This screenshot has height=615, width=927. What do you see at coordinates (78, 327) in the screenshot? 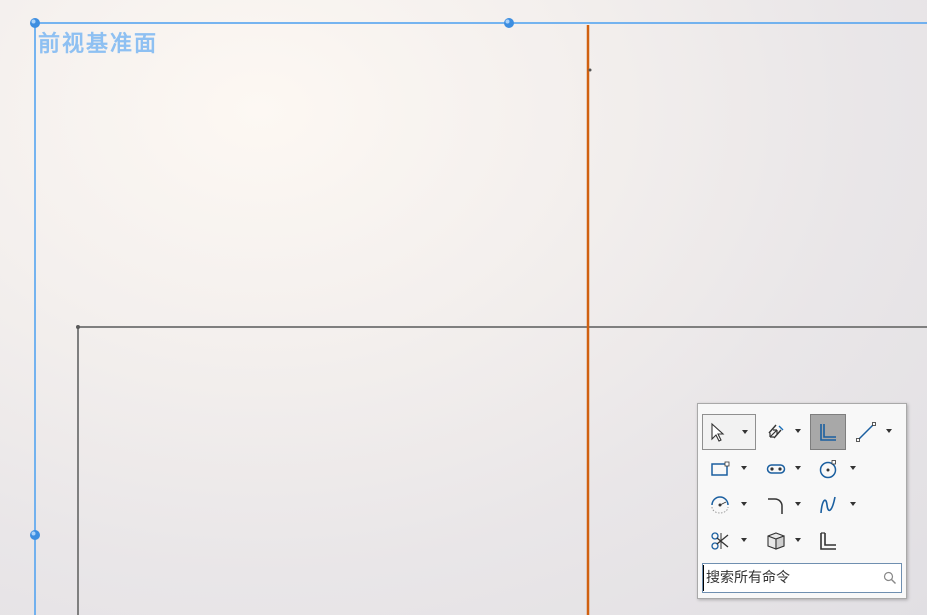
I see `sketch-point` at bounding box center [78, 327].